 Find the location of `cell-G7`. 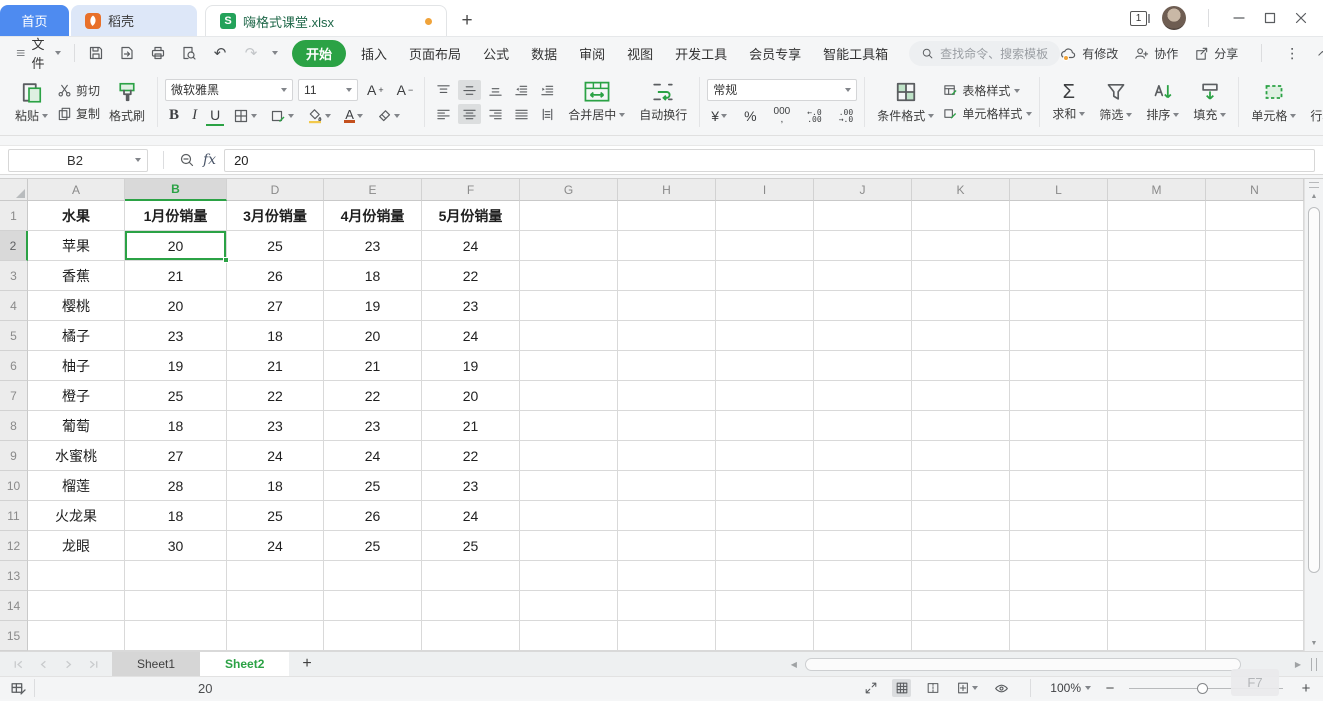

cell-G7 is located at coordinates (569, 396).